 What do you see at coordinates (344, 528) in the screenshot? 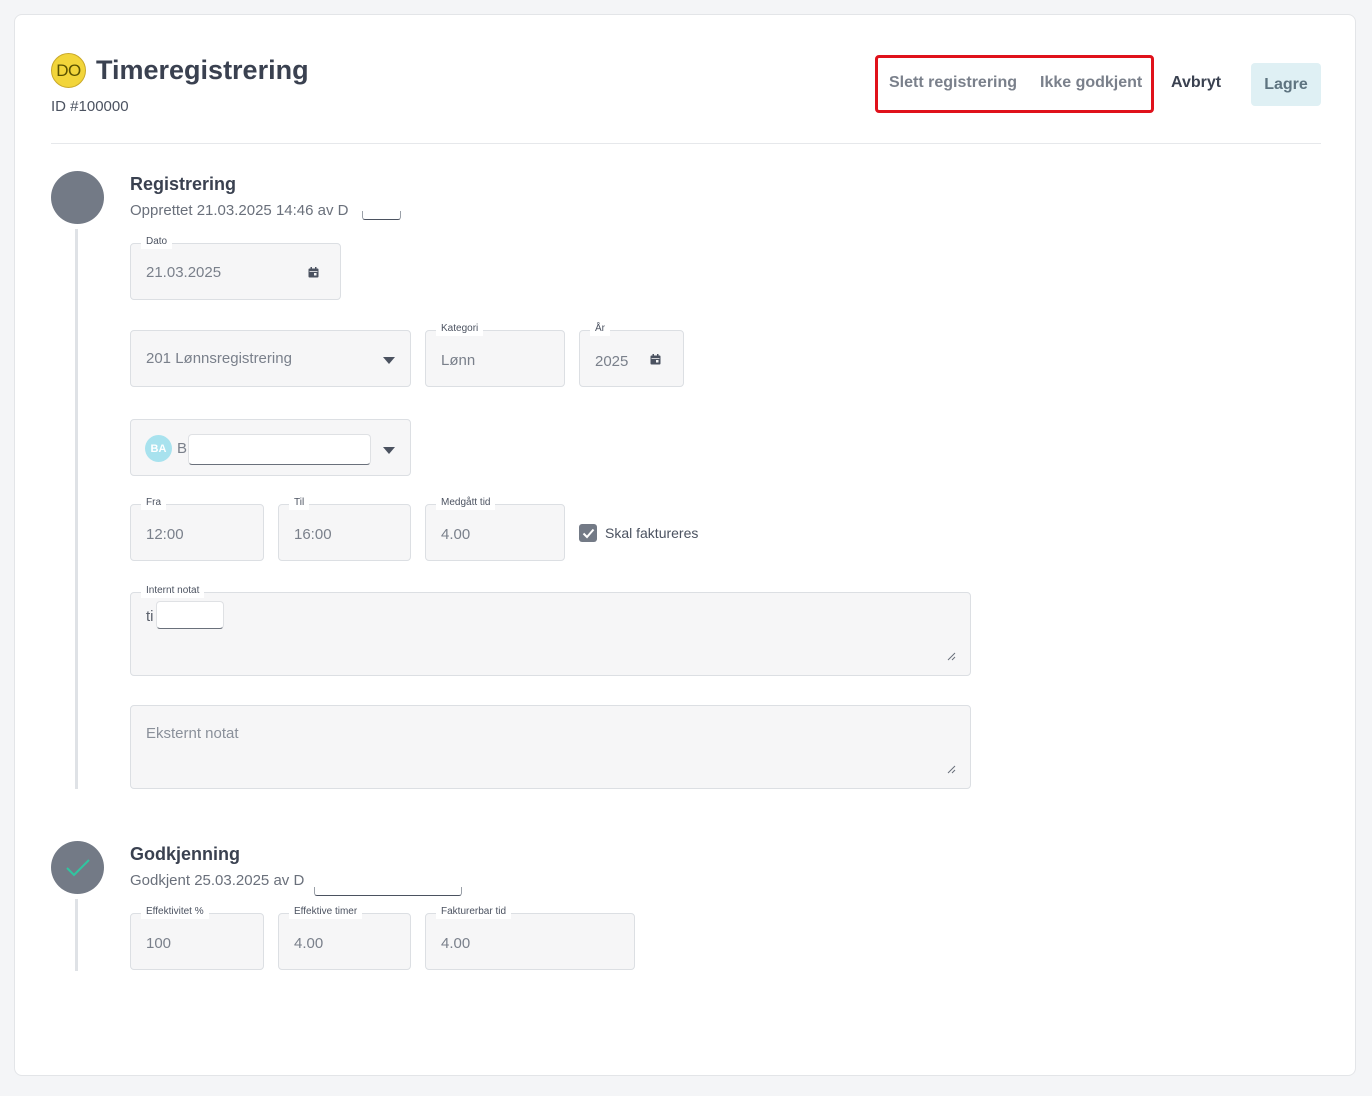
I see `to-time-field: Til 16:00` at bounding box center [344, 528].